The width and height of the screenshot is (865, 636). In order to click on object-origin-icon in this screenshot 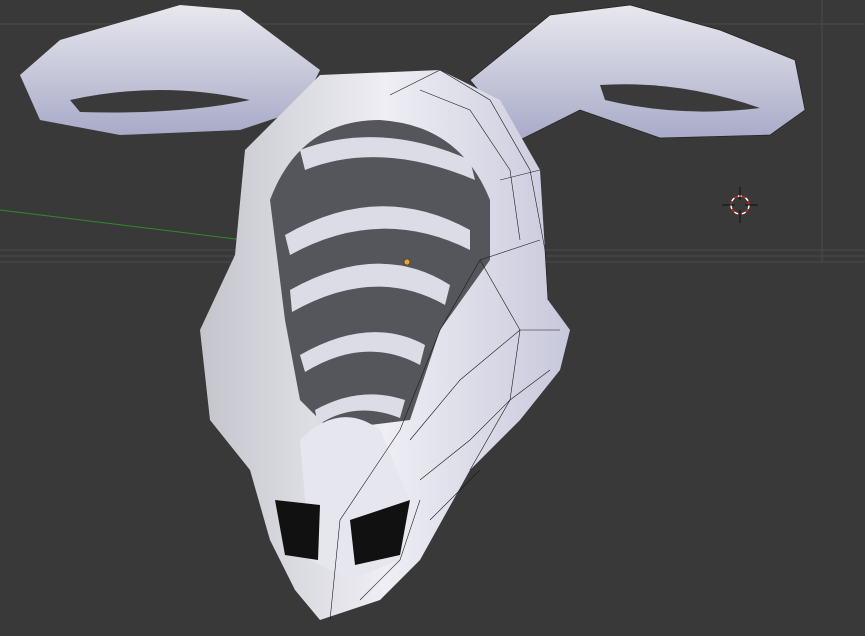, I will do `click(407, 262)`.